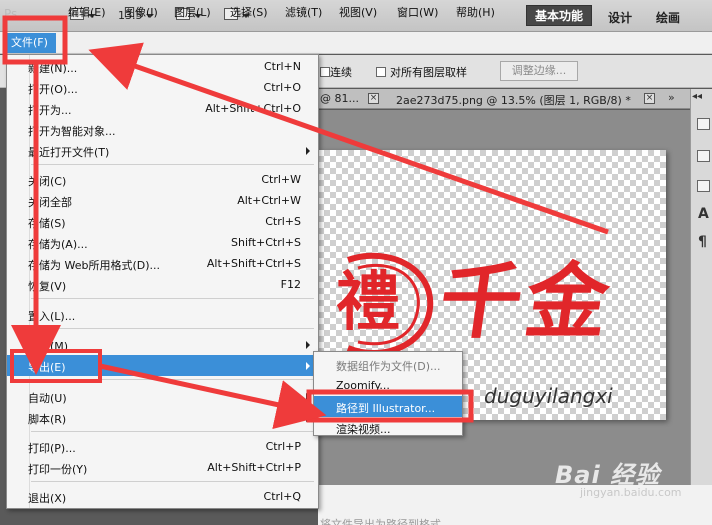 Image resolution: width=712 pixels, height=525 pixels. I want to click on menu-window: 窗口(W), so click(417, 12).